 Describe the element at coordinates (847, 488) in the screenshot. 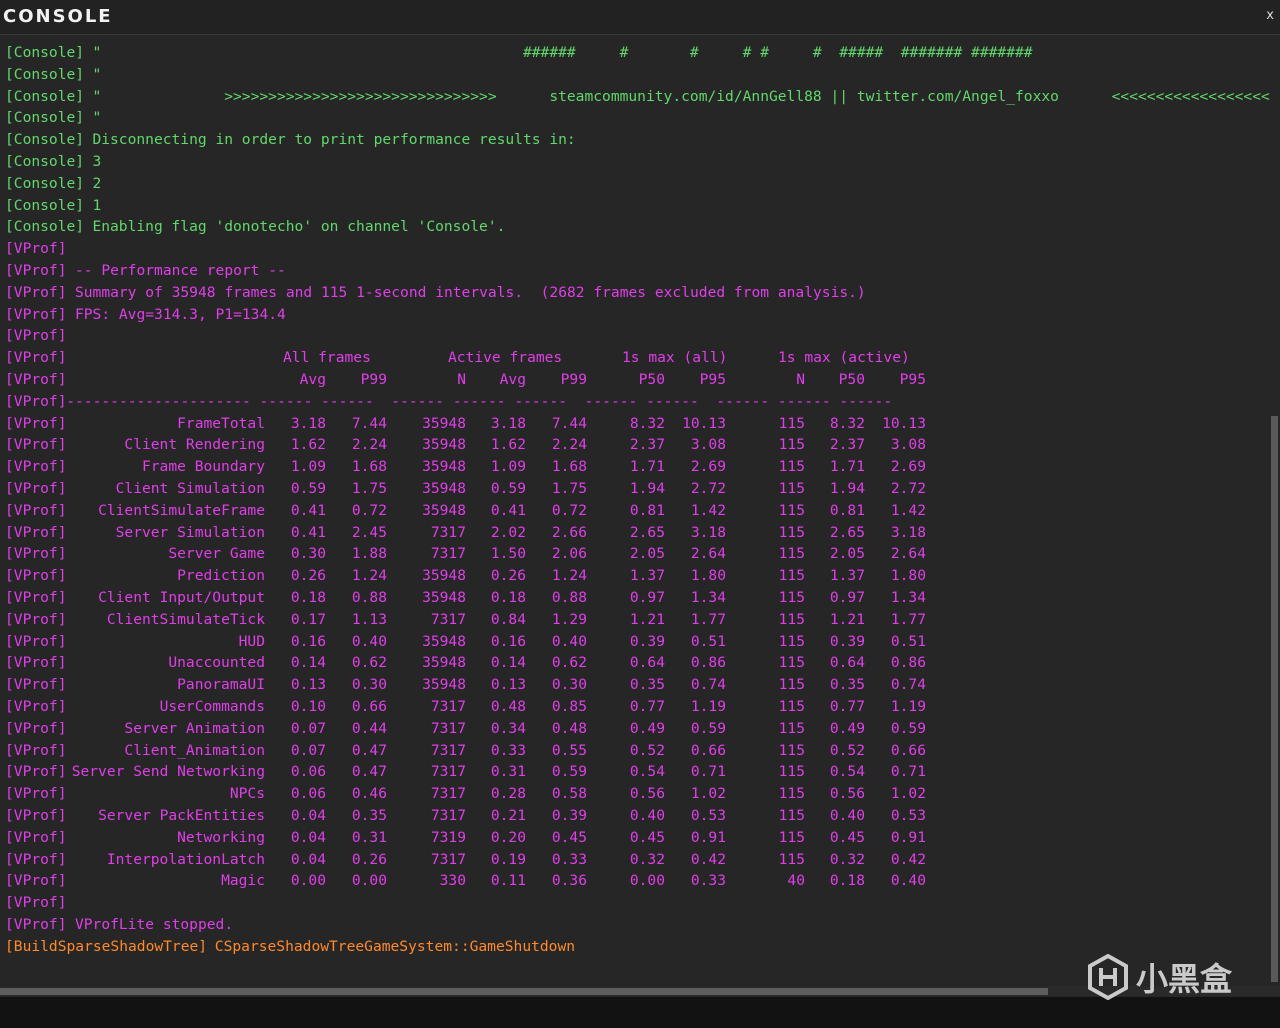

I see `metric-value: 1.94` at that location.